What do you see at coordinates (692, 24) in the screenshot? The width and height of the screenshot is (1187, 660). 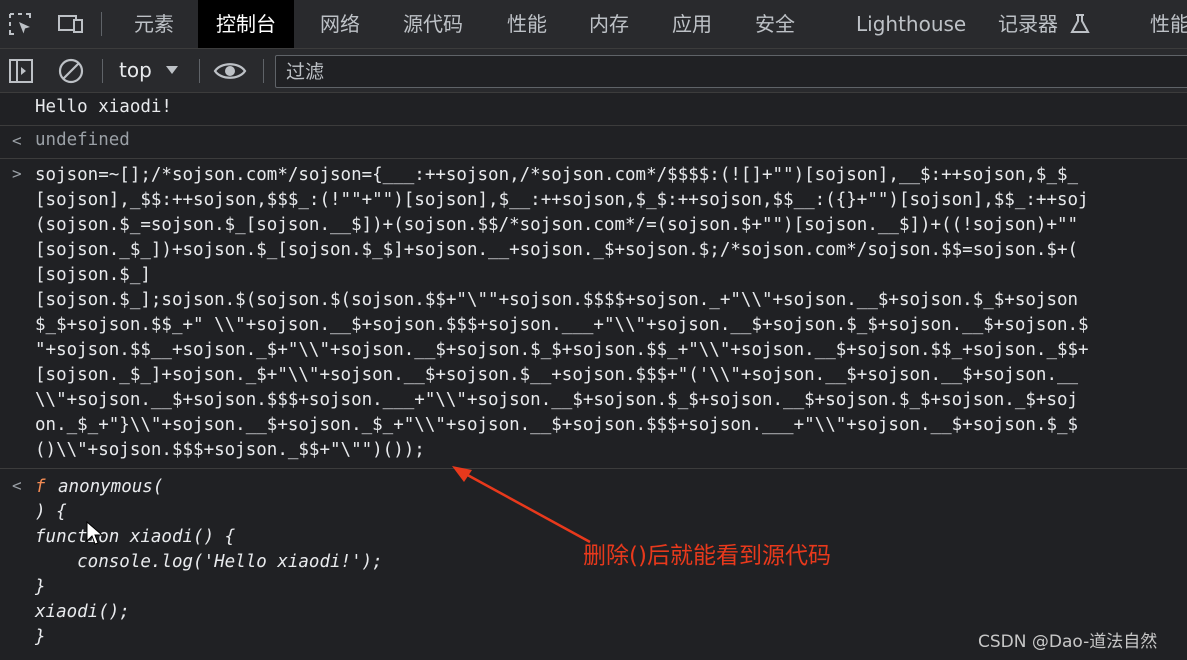 I see `tab-application: 应用` at bounding box center [692, 24].